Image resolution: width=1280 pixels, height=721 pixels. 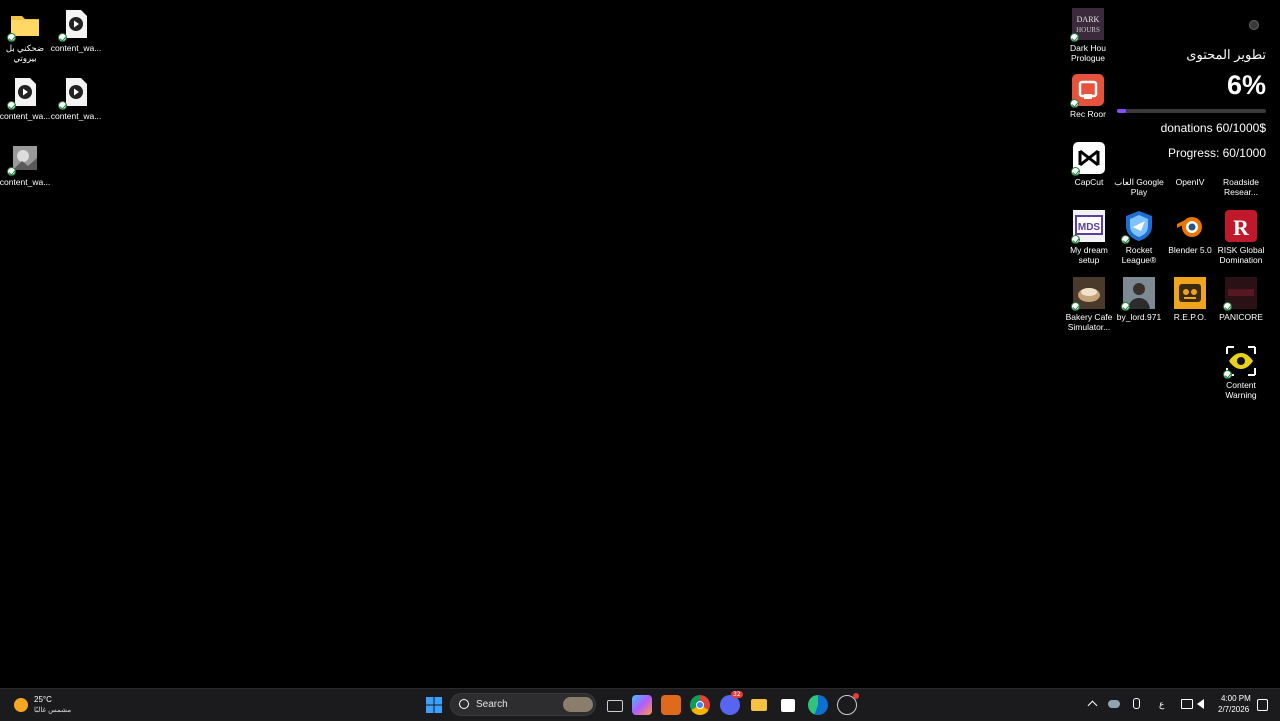 What do you see at coordinates (43, 699) in the screenshot?
I see `weather-temp: 25°C` at bounding box center [43, 699].